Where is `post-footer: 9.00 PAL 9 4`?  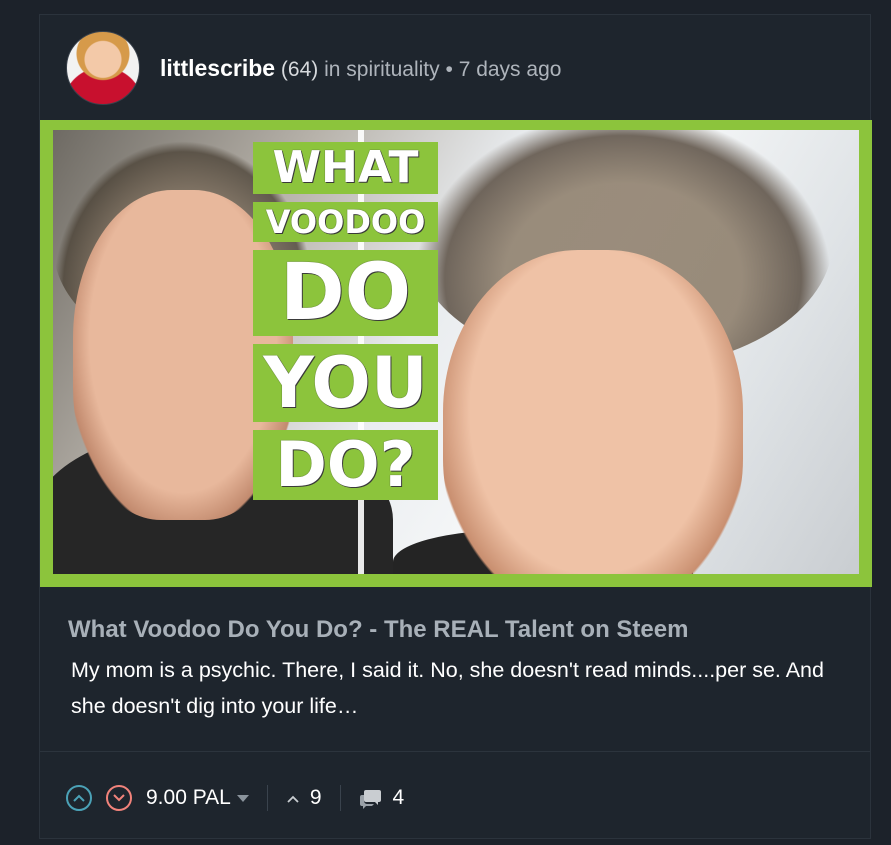 post-footer: 9.00 PAL 9 4 is located at coordinates (235, 798).